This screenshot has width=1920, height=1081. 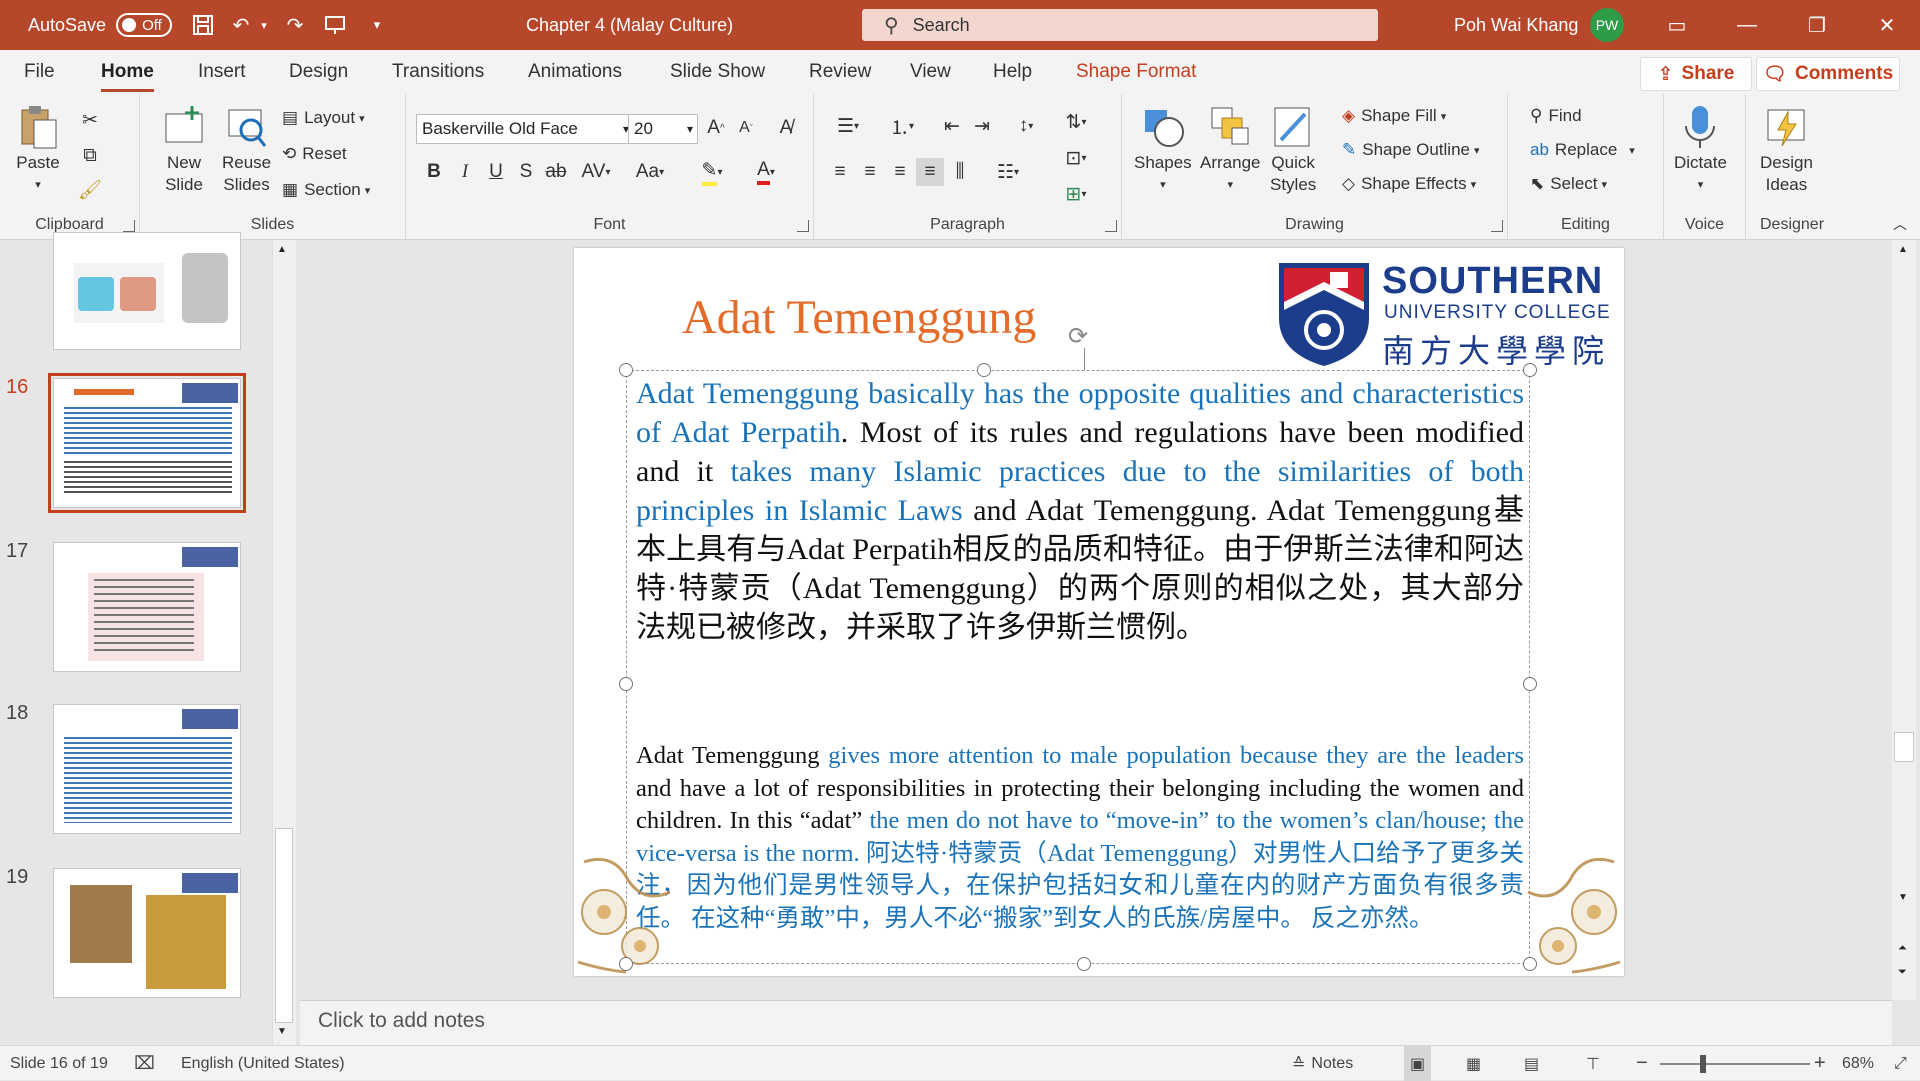 What do you see at coordinates (1607, 25) in the screenshot?
I see `avatar: PW` at bounding box center [1607, 25].